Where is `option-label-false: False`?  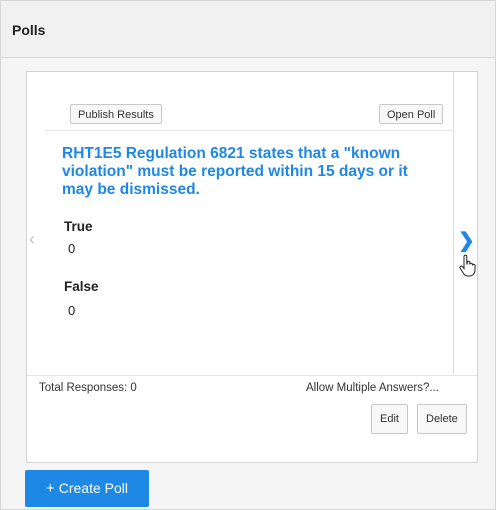 option-label-false: False is located at coordinates (81, 286).